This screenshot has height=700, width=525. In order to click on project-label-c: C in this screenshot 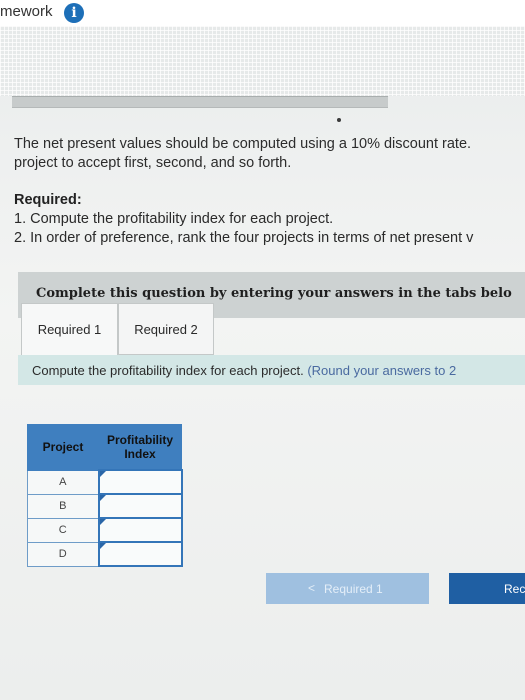, I will do `click(63, 530)`.